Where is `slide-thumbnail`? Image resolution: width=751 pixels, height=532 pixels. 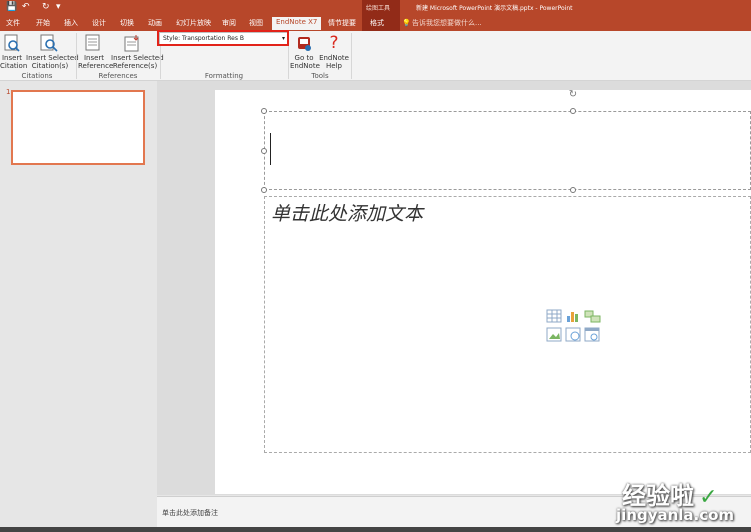
slide-thumbnail is located at coordinates (78, 127).